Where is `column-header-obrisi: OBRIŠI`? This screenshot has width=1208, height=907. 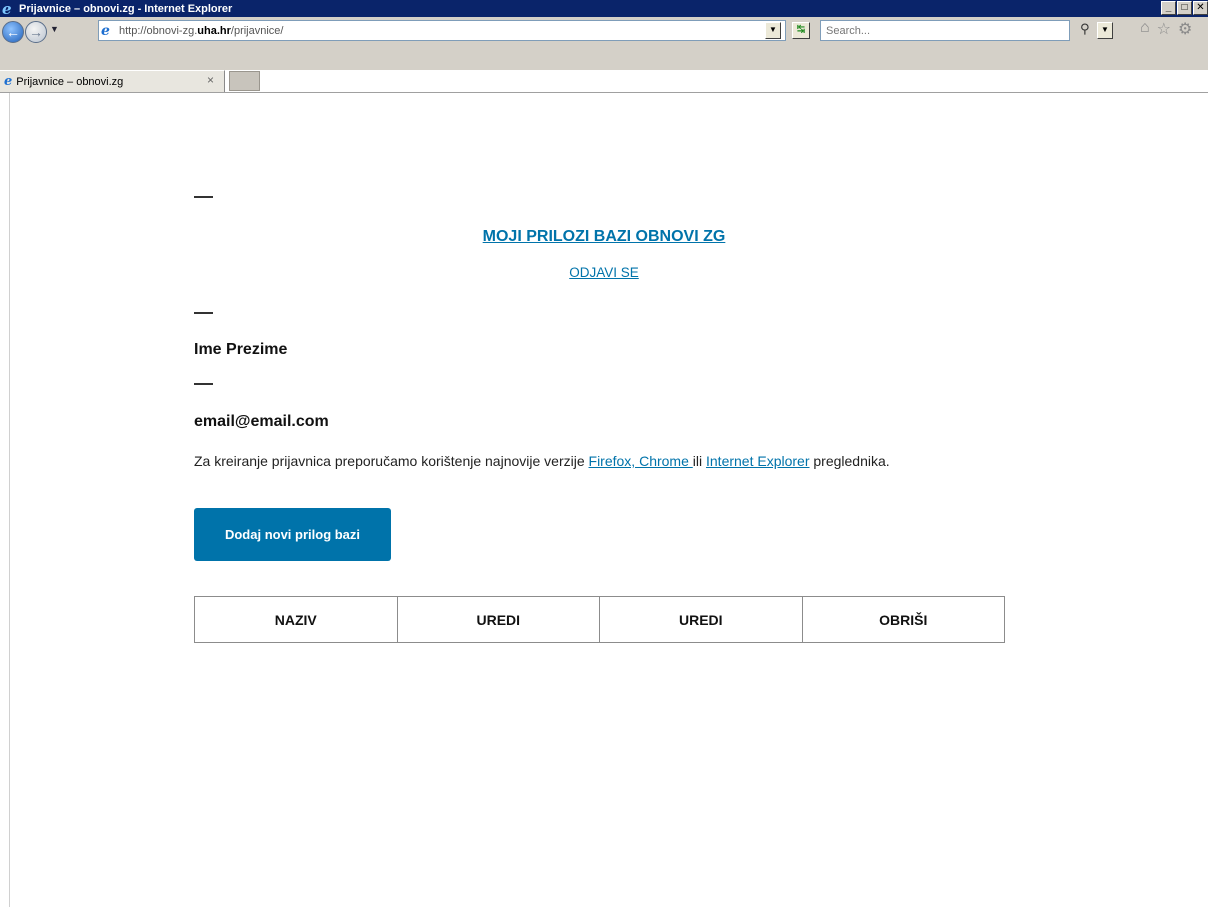
column-header-obrisi: OBRIŠI is located at coordinates (903, 619).